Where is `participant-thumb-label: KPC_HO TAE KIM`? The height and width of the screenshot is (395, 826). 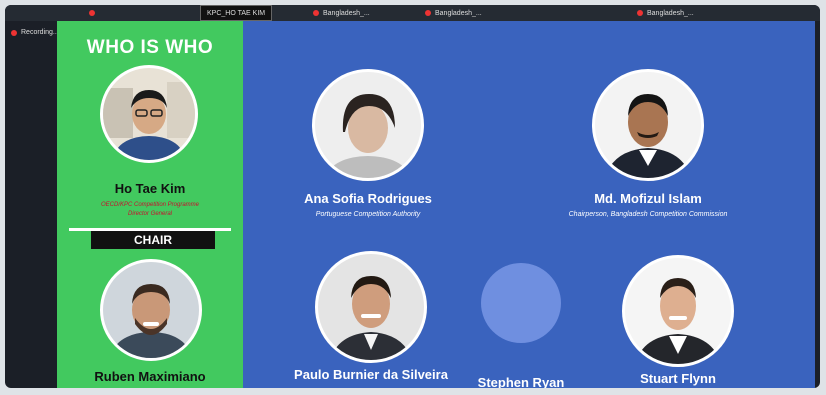 participant-thumb-label: KPC_HO TAE KIM is located at coordinates (236, 13).